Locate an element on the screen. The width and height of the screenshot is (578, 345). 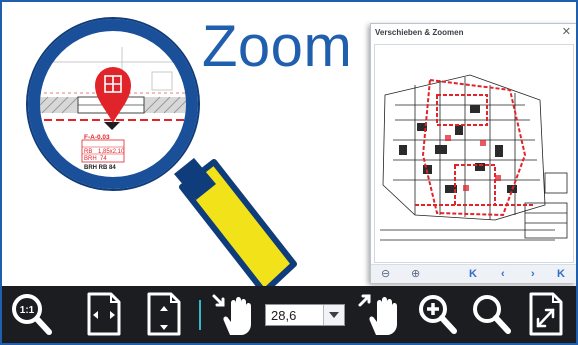
zoom-actual-size-button: 1:1 is located at coordinates (32, 314).